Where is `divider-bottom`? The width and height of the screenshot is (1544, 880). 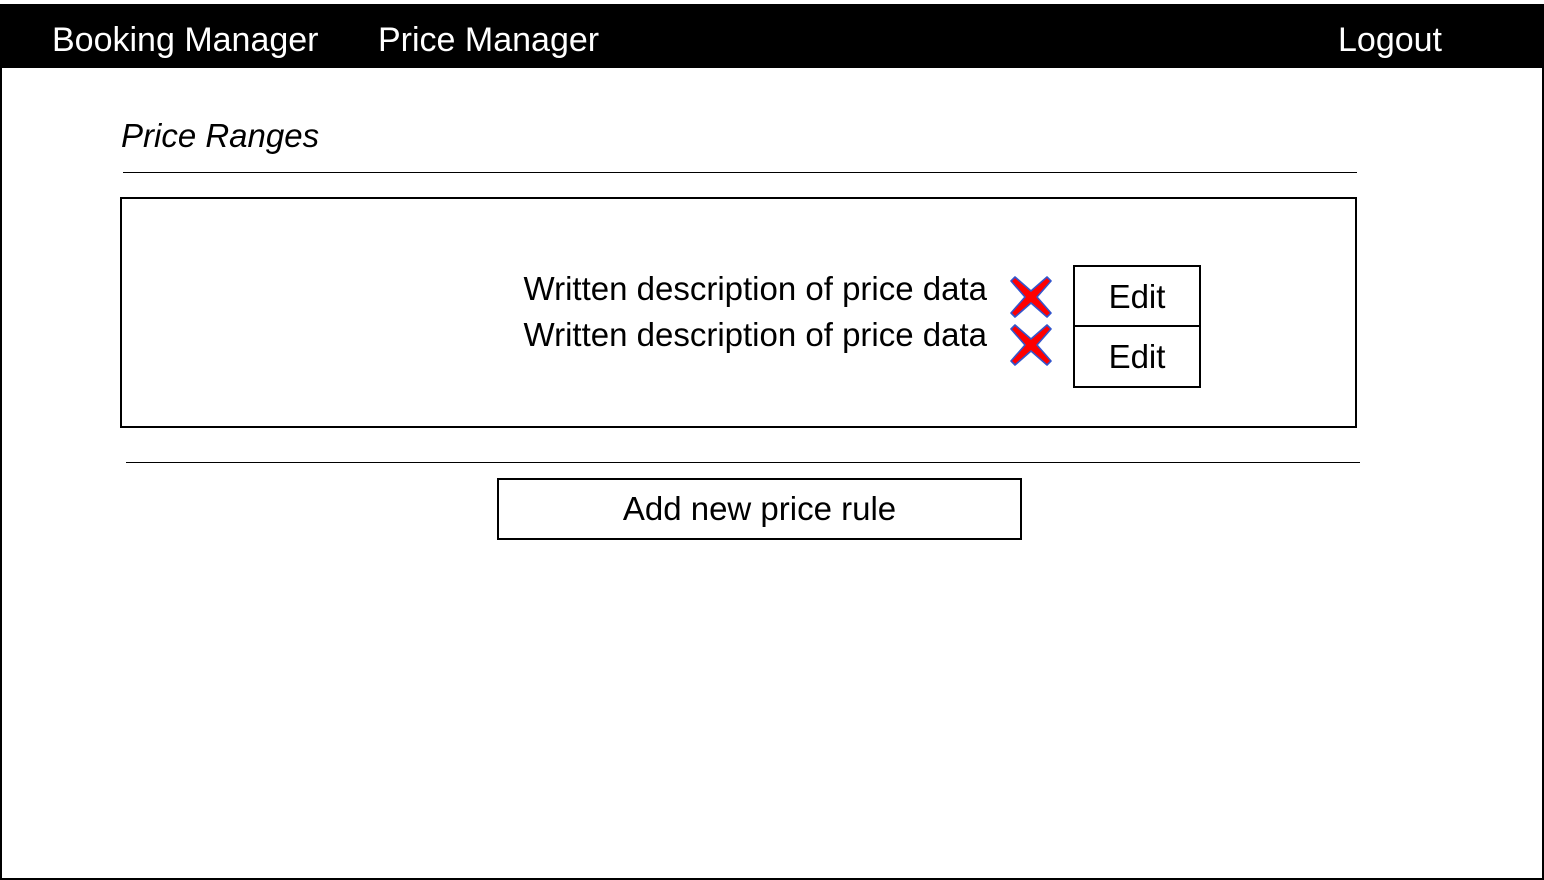 divider-bottom is located at coordinates (743, 462).